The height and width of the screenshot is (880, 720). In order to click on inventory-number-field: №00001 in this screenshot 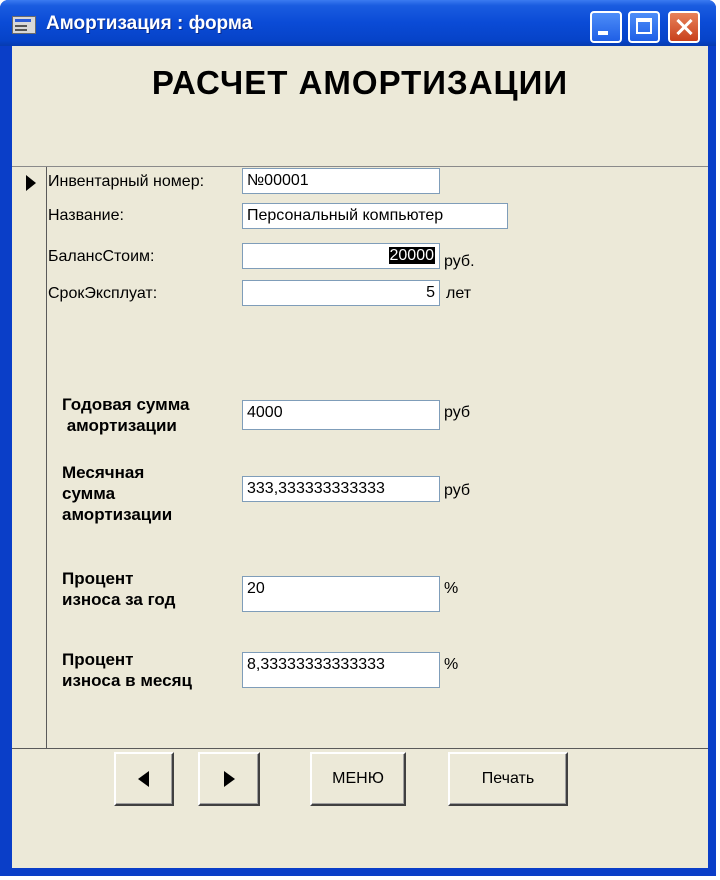, I will do `click(341, 181)`.